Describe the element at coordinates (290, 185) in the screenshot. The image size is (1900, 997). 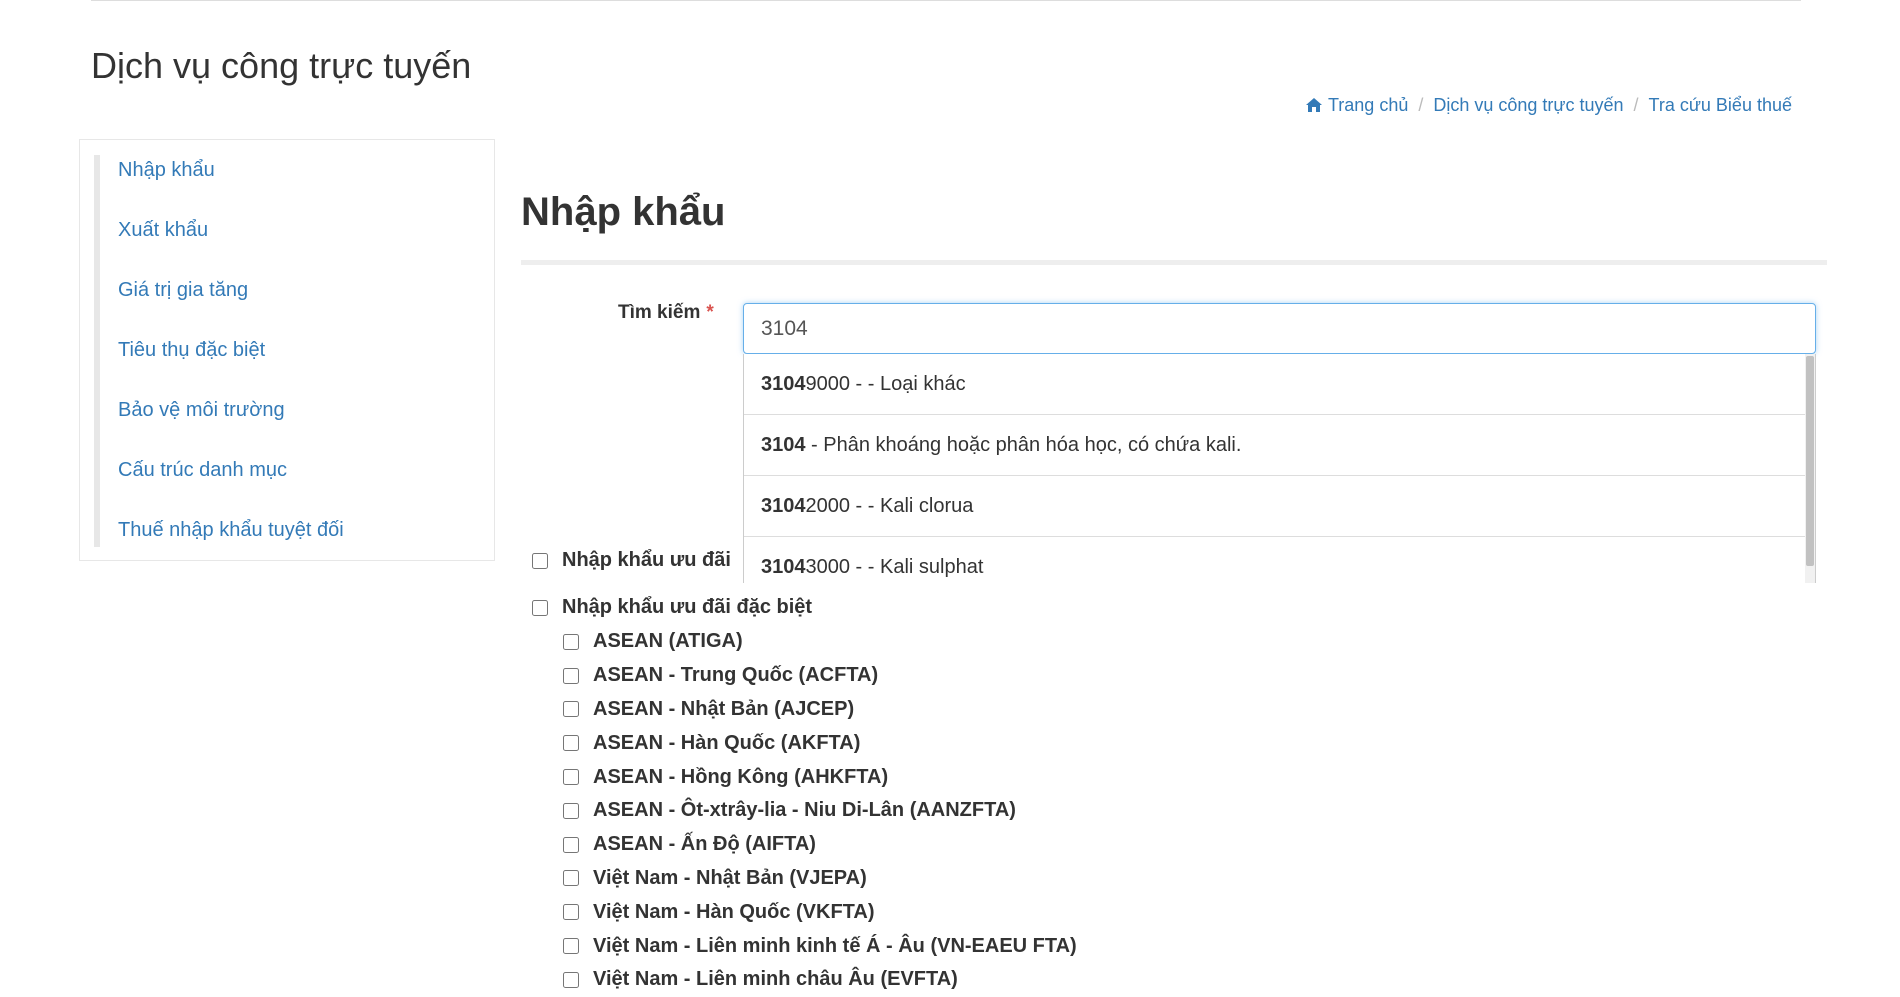
I see `sidebar-item-import: Nhập khẩu` at that location.